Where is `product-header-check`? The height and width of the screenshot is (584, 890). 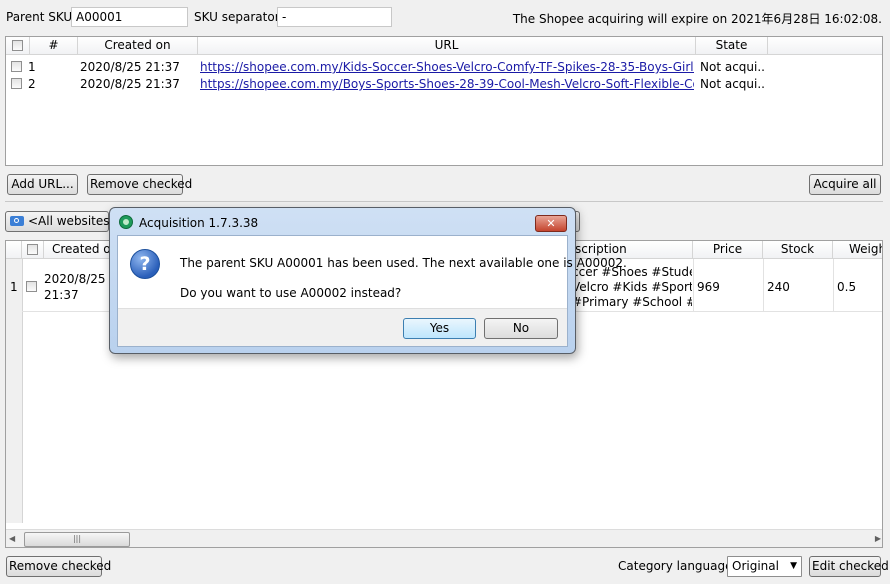
product-header-check is located at coordinates (33, 250).